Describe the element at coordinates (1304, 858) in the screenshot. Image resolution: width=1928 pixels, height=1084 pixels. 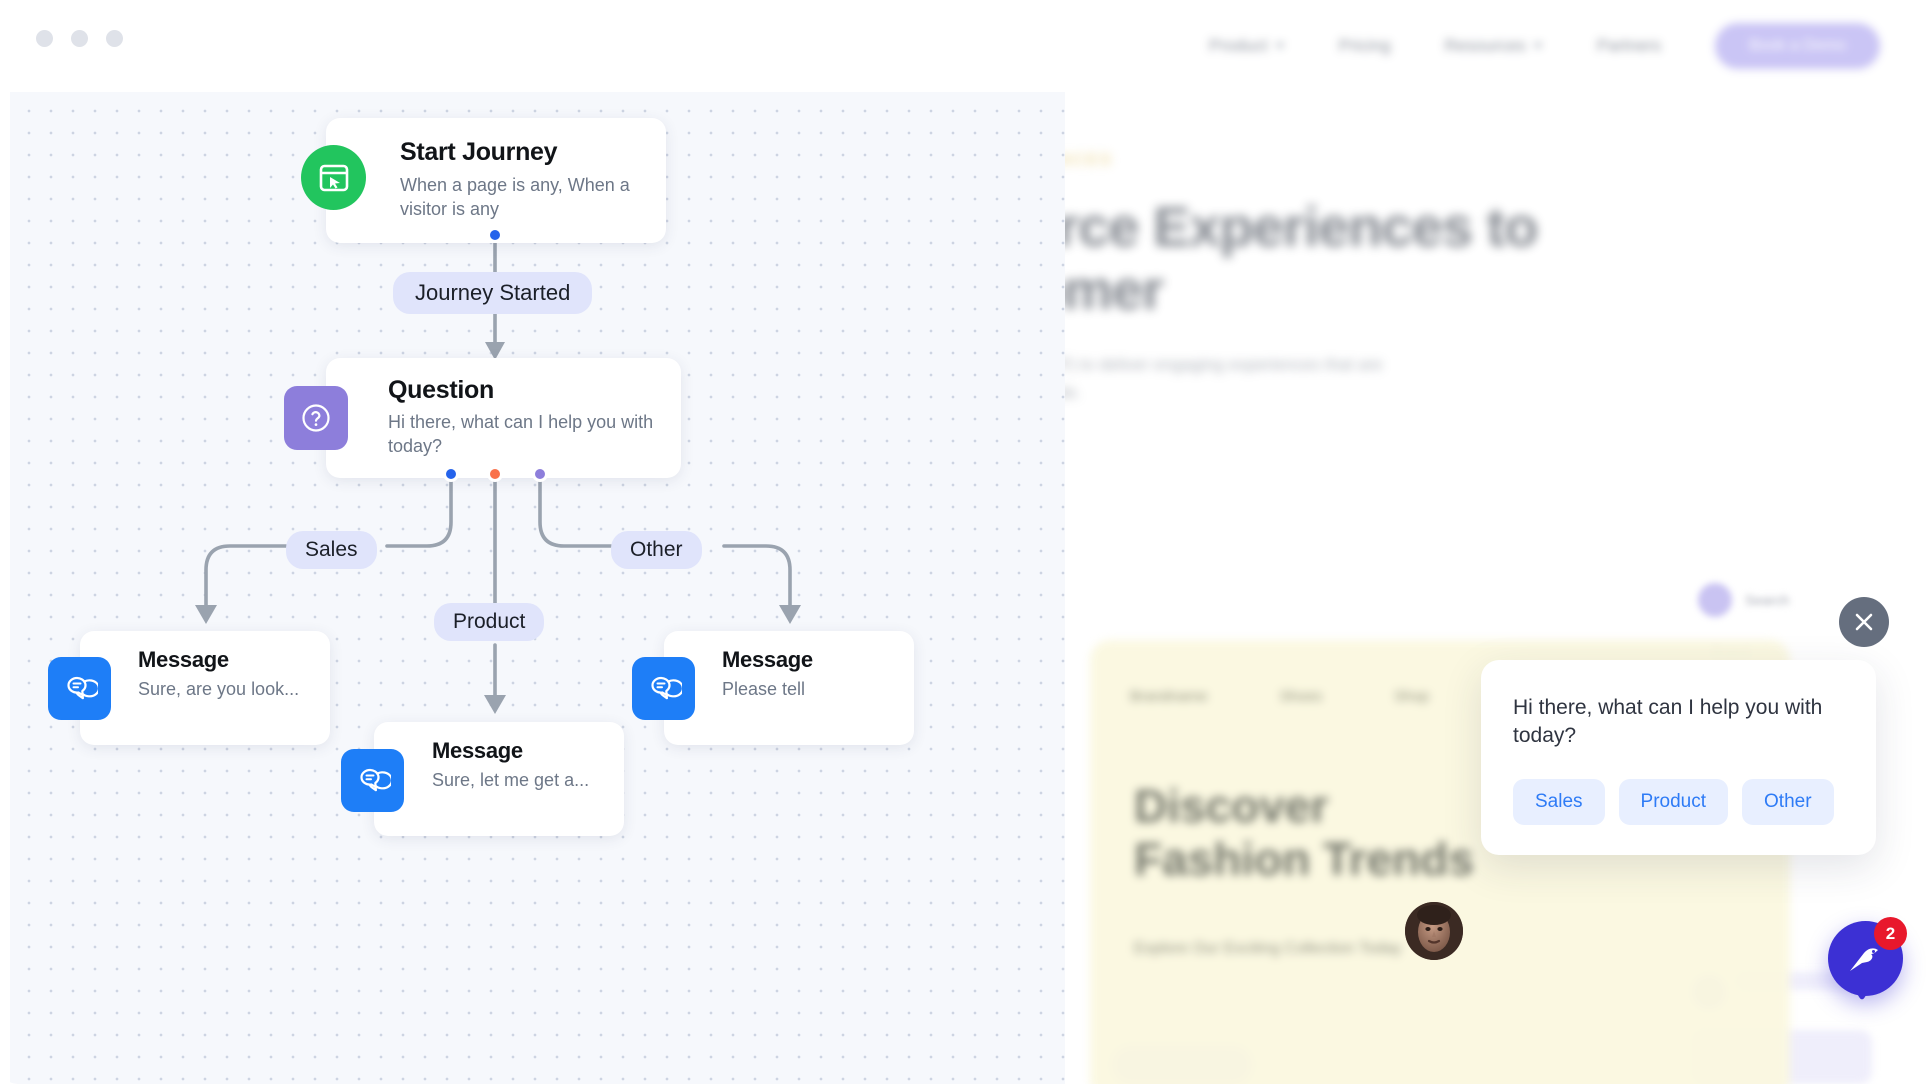
I see `bg-title-line-2: Fashion Trends` at that location.